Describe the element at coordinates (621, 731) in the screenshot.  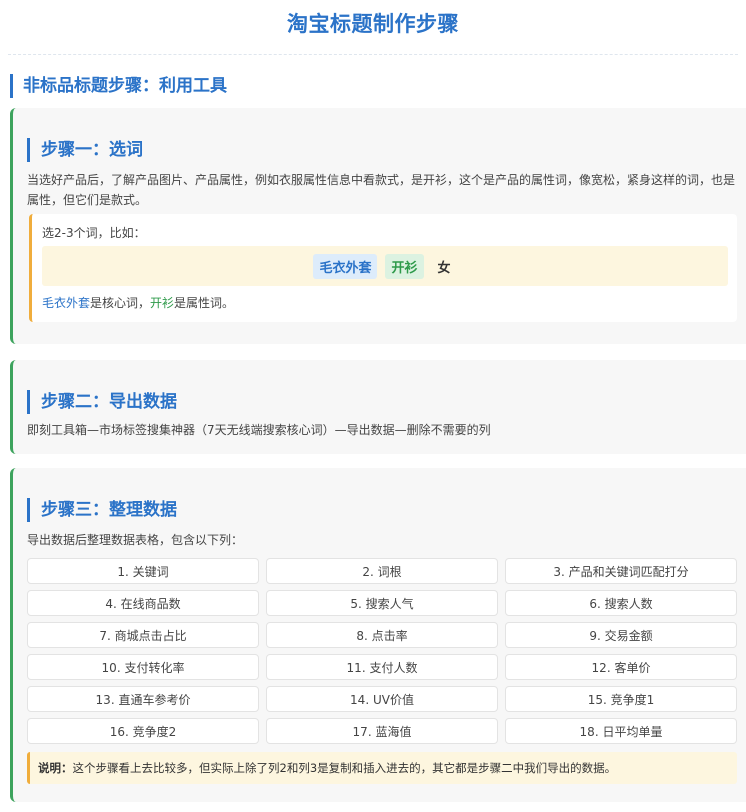
I see `column-item: 18. 日平均单量` at that location.